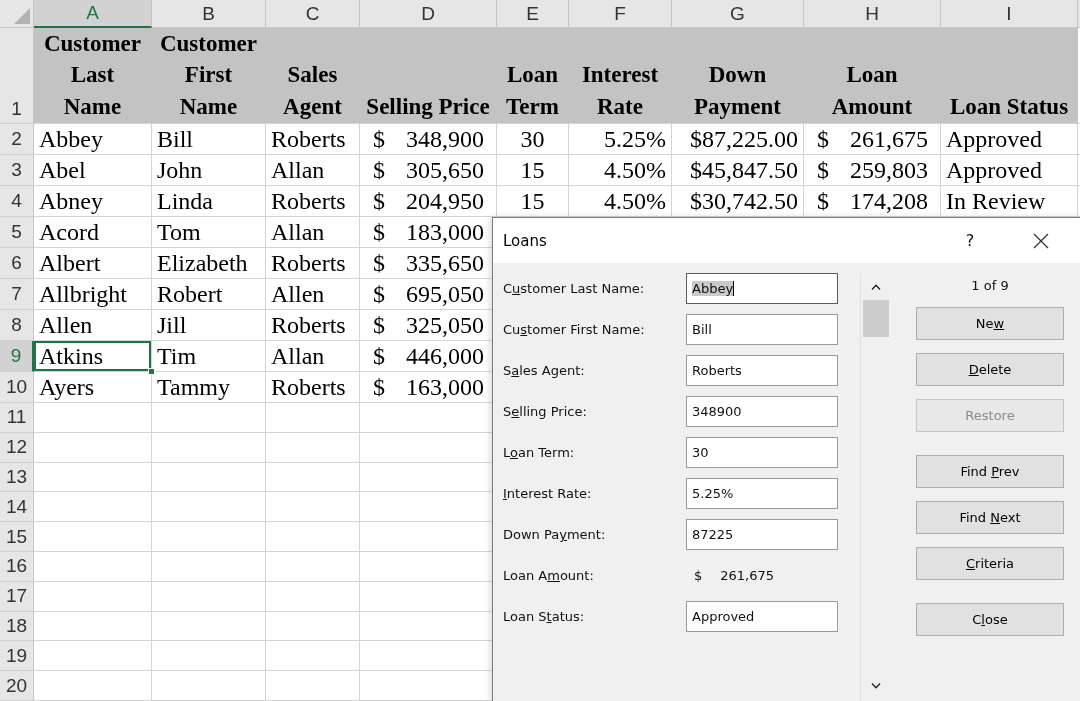 This screenshot has height=701, width=1080. What do you see at coordinates (620, 76) in the screenshot?
I see `column-heading: Interest Rate` at bounding box center [620, 76].